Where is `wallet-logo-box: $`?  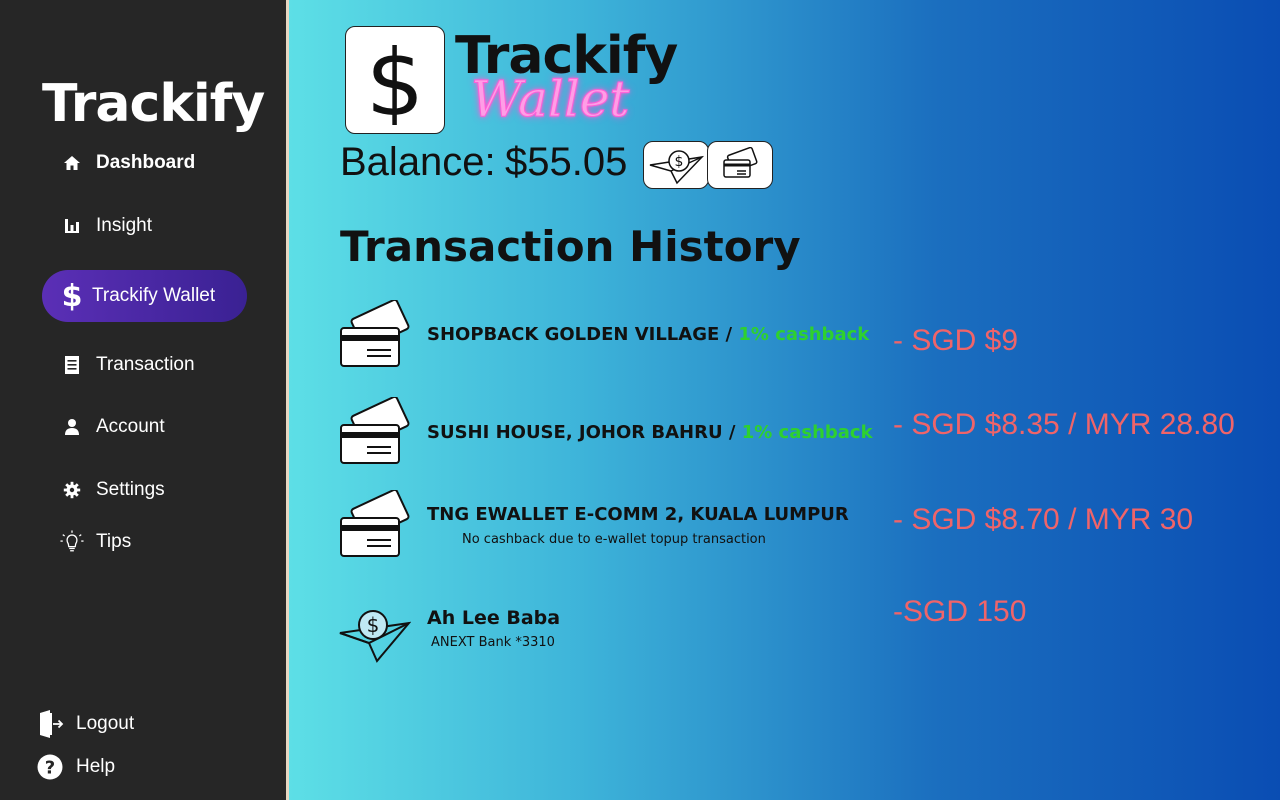
wallet-logo-box: $ is located at coordinates (395, 80).